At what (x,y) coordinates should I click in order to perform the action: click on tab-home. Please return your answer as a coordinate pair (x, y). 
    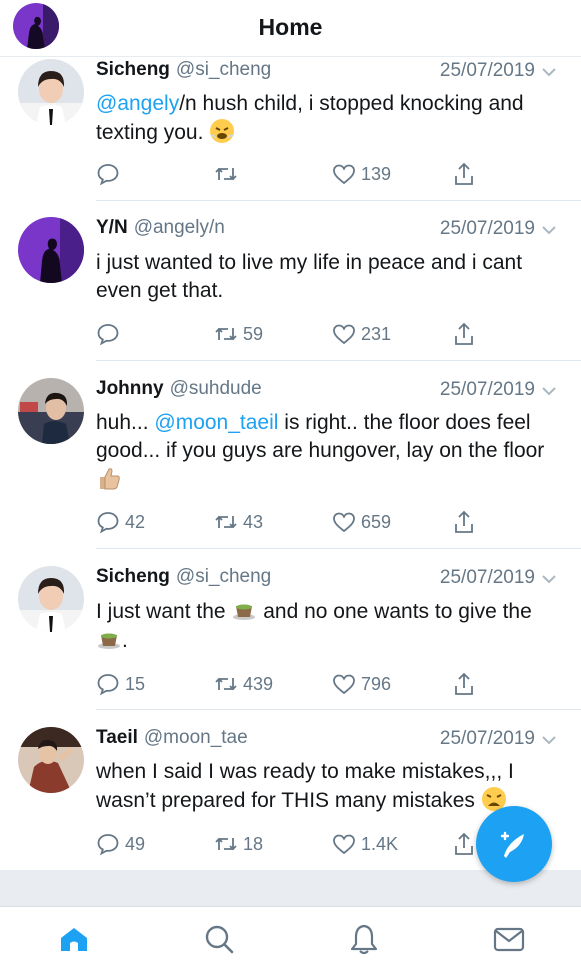
    Looking at the image, I should click on (74, 939).